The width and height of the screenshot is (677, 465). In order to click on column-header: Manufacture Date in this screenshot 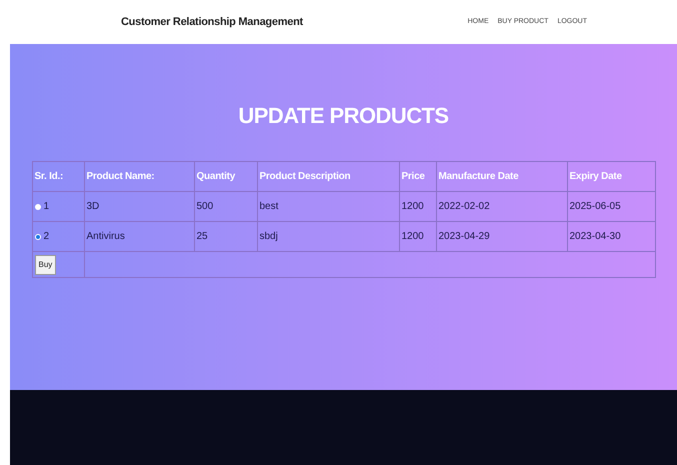, I will do `click(501, 177)`.